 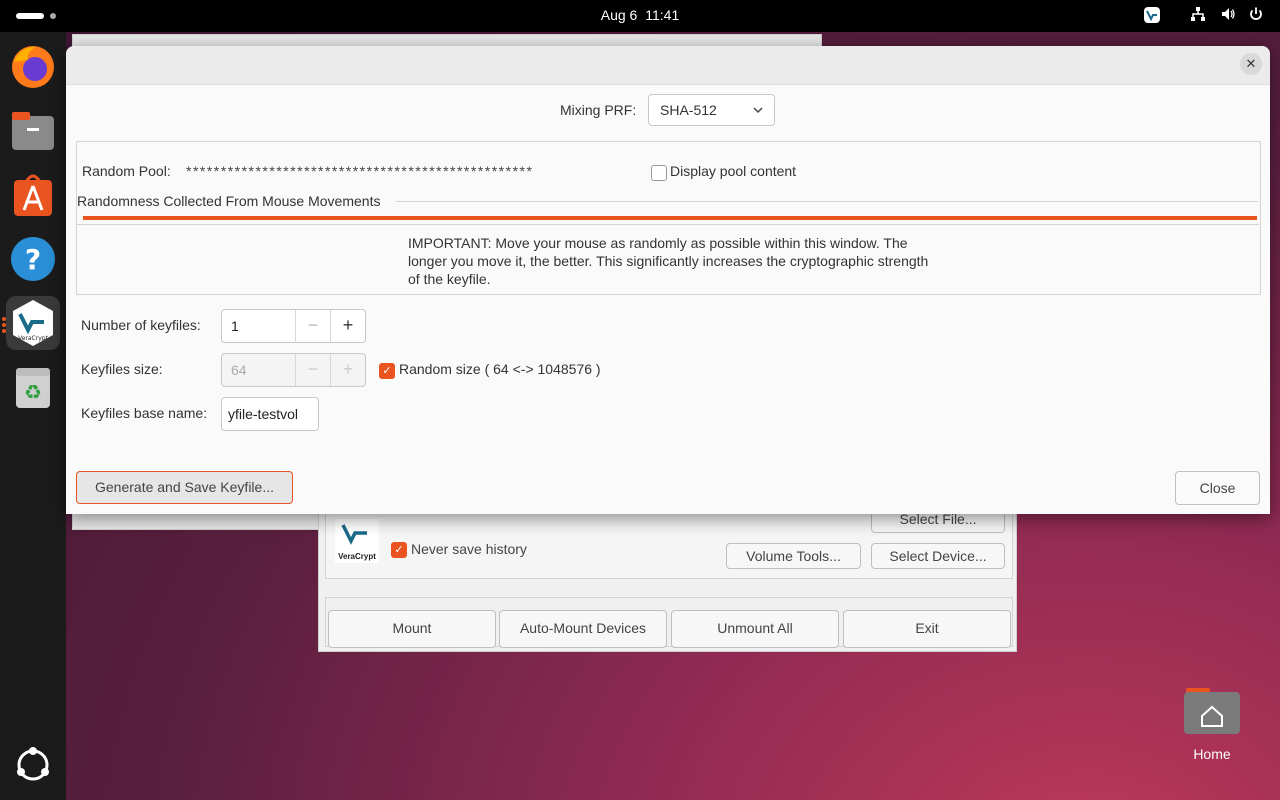 I want to click on base-name-value: yfile-testvol, so click(x=263, y=414).